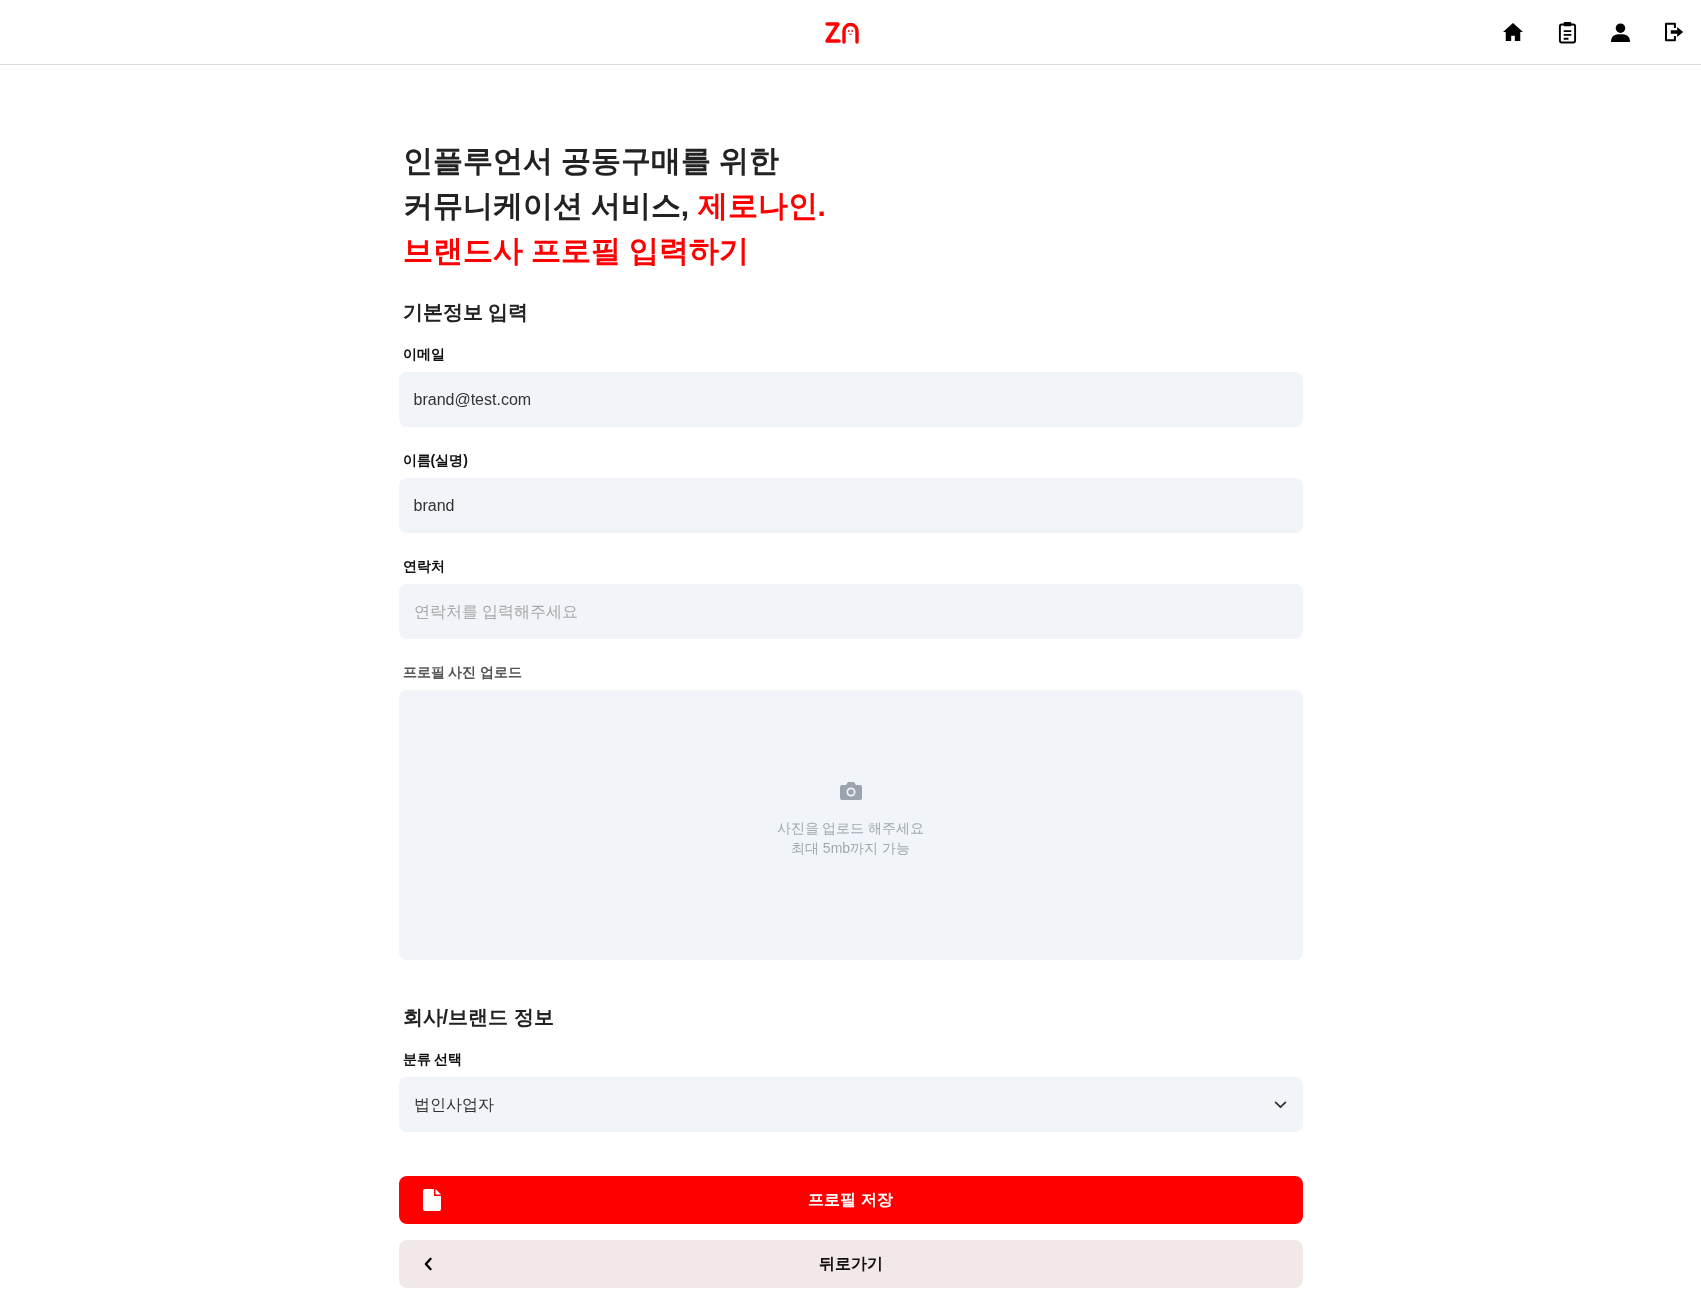 This screenshot has width=1701, height=1302. What do you see at coordinates (850, 828) in the screenshot?
I see `upload-hint: 사진을 업로드 해주세요` at bounding box center [850, 828].